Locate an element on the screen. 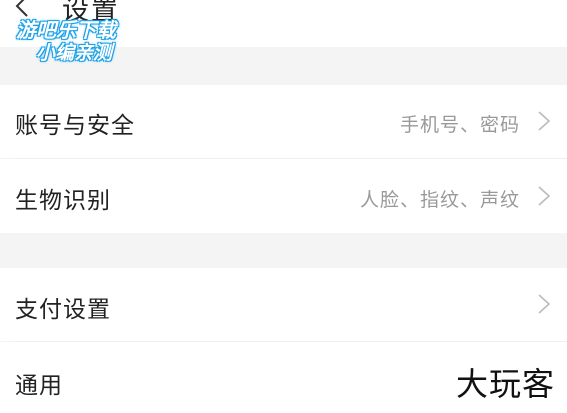  settings-item-label: 通用 is located at coordinates (39, 386).